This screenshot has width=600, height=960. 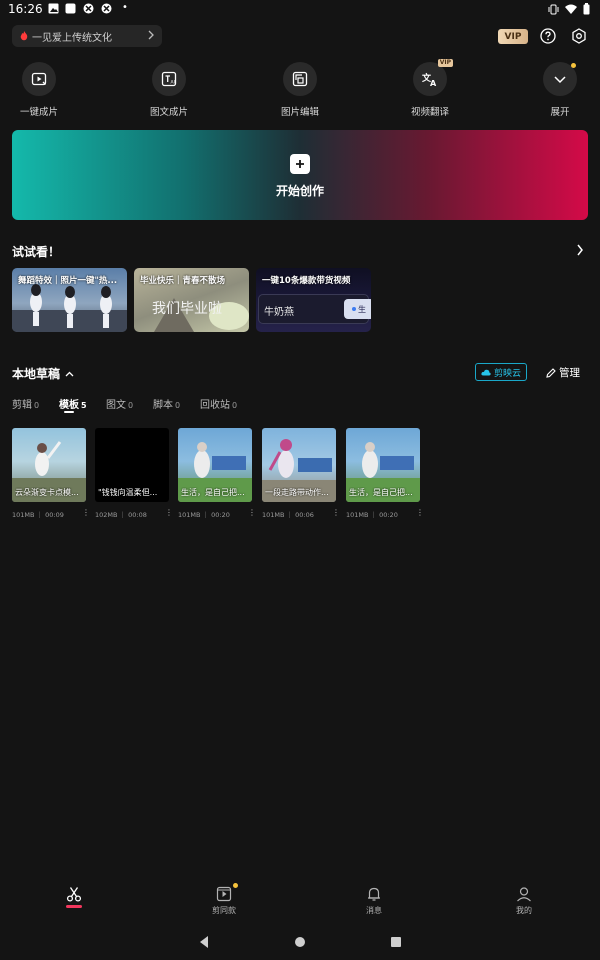 I want to click on tab-label: 剪辑, so click(x=22, y=405).